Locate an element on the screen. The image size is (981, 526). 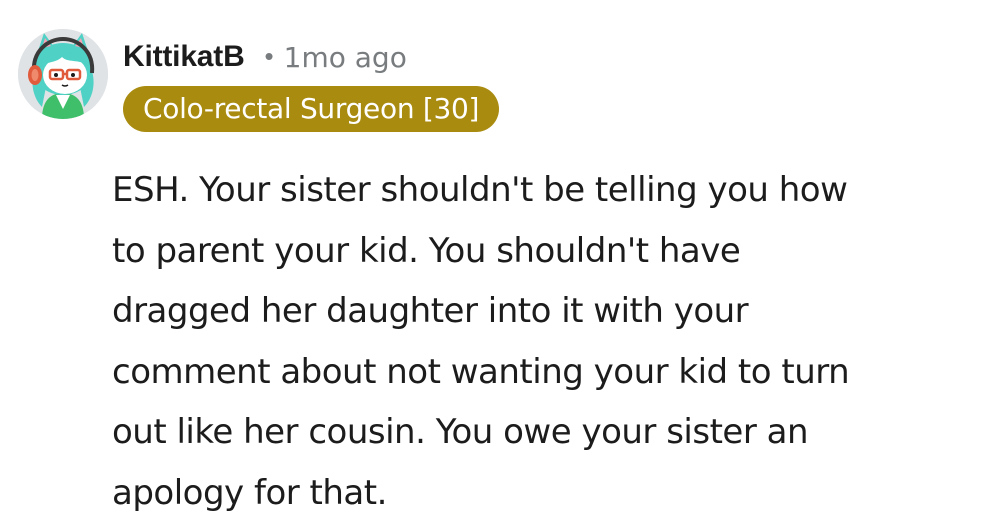
comment-body-line: apology for that. is located at coordinates (249, 492).